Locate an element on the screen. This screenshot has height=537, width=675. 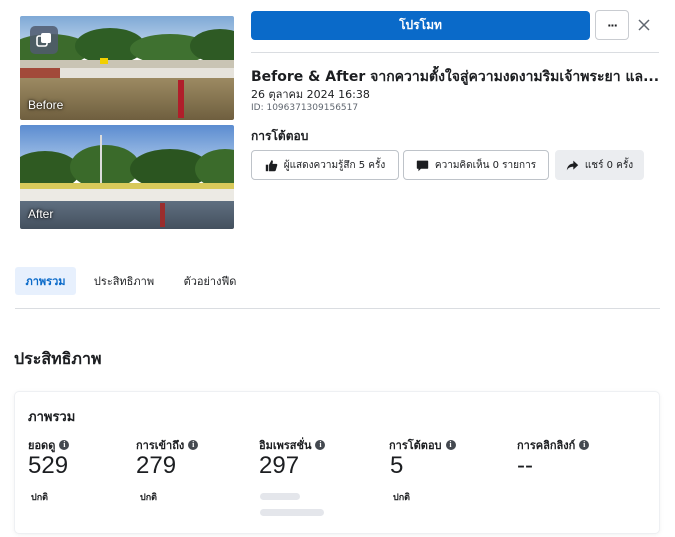
metric-reach-value: 279 is located at coordinates (156, 465).